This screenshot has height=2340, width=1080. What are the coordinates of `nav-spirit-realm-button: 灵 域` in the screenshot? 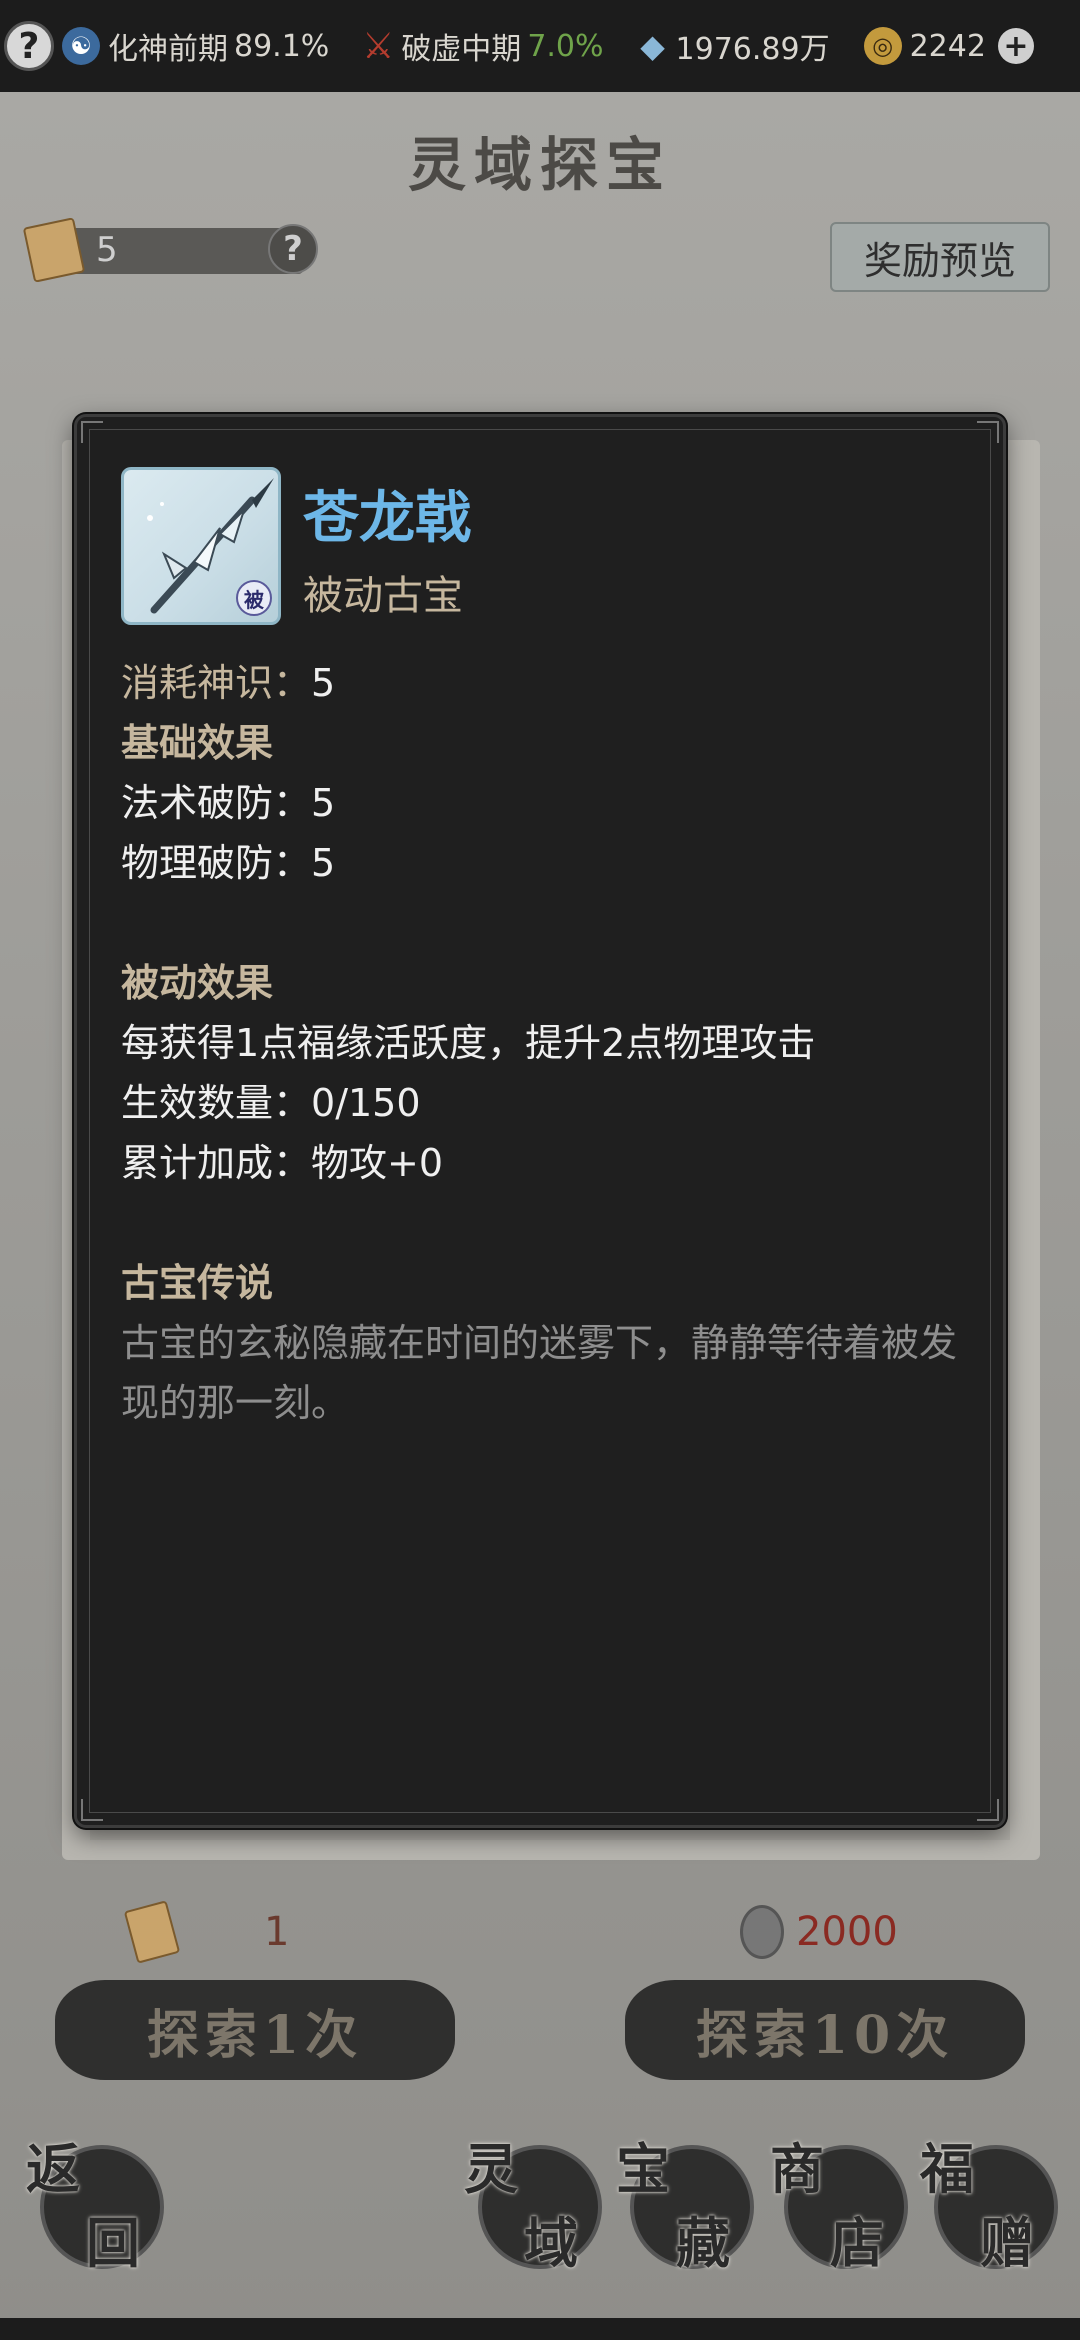 It's located at (533, 2206).